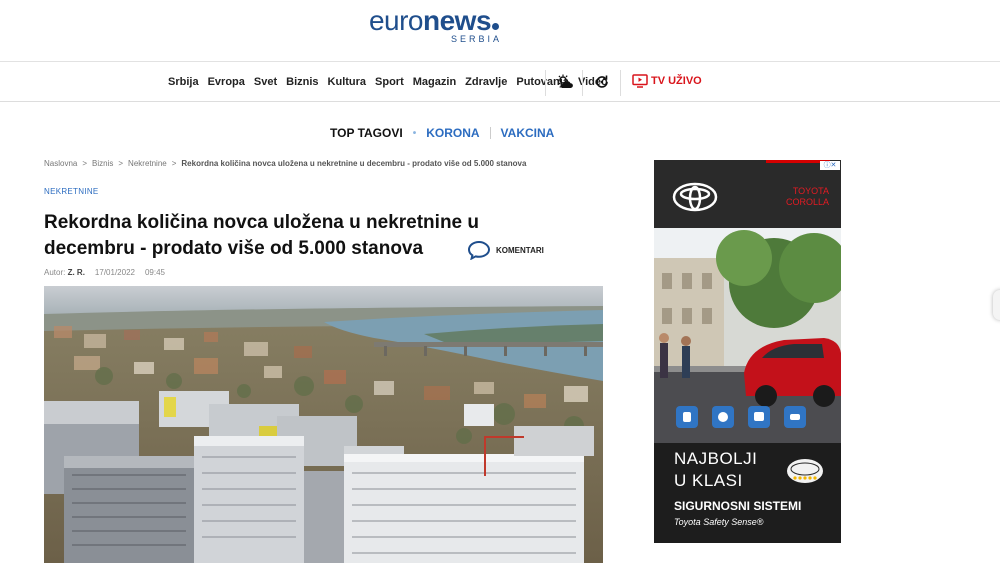  What do you see at coordinates (520, 250) in the screenshot?
I see `comments-label: KOMENTARI` at bounding box center [520, 250].